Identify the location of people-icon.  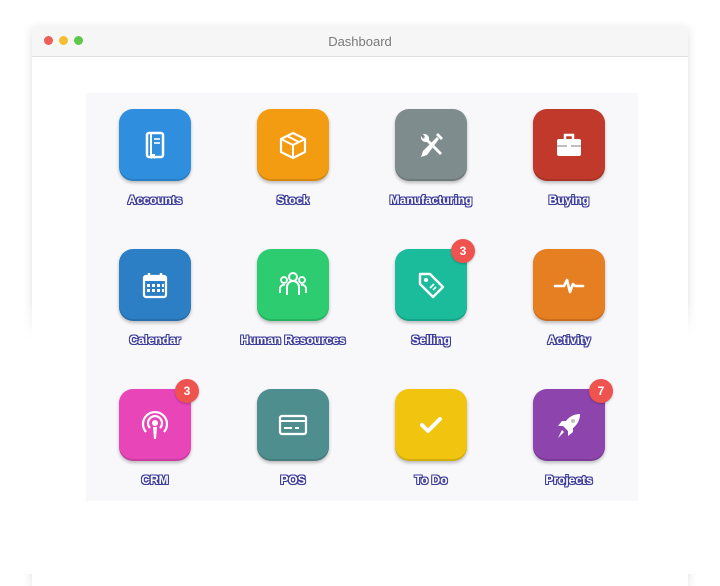
(293, 283).